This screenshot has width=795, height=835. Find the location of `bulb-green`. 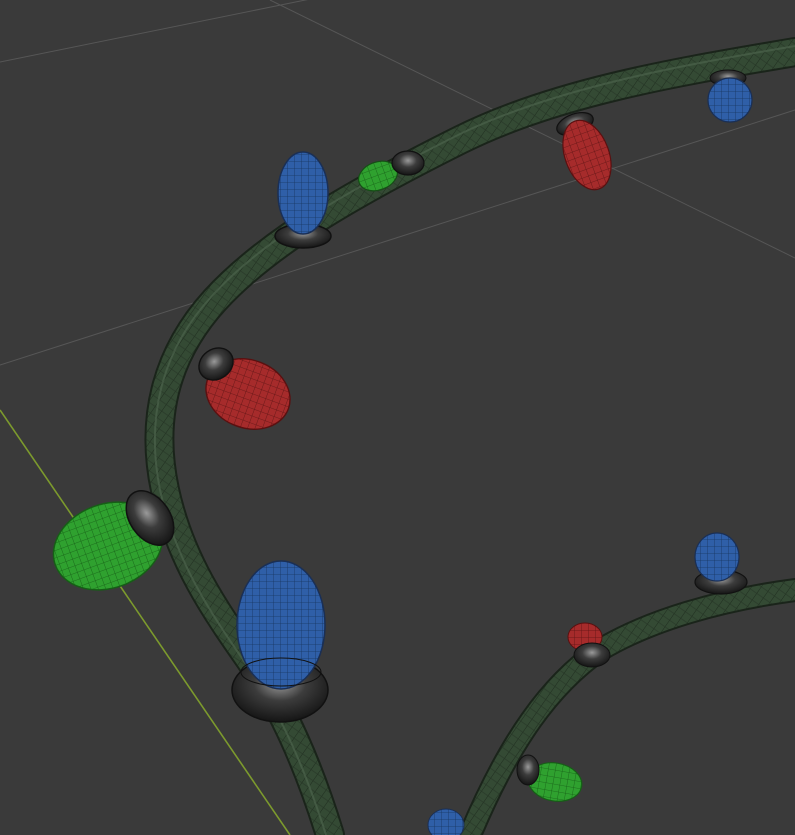

bulb-green is located at coordinates (550, 779).